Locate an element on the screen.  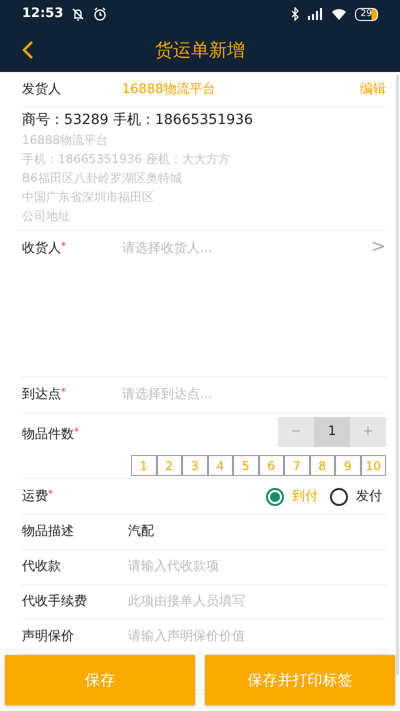
quantity-chip: 2 is located at coordinates (169, 465).